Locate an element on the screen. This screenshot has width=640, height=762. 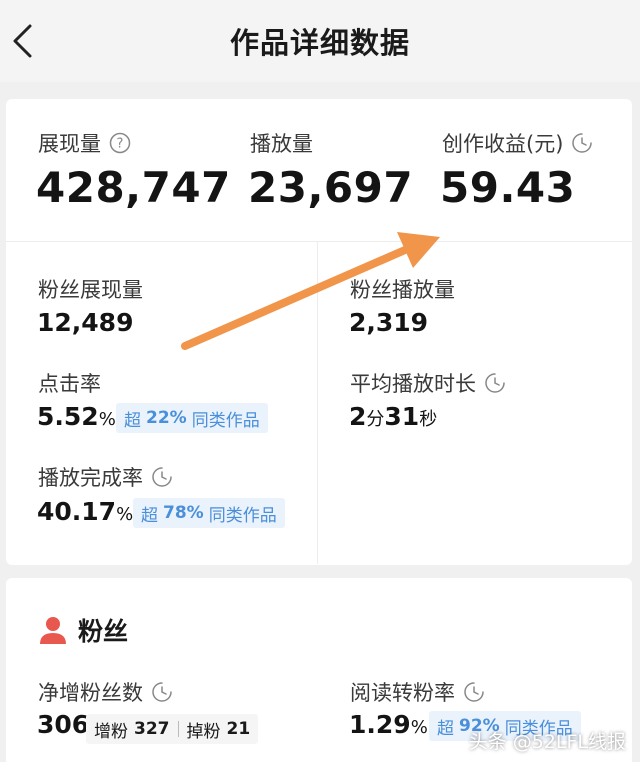
conversion-label-row: 阅读转粉率 is located at coordinates (417, 692).